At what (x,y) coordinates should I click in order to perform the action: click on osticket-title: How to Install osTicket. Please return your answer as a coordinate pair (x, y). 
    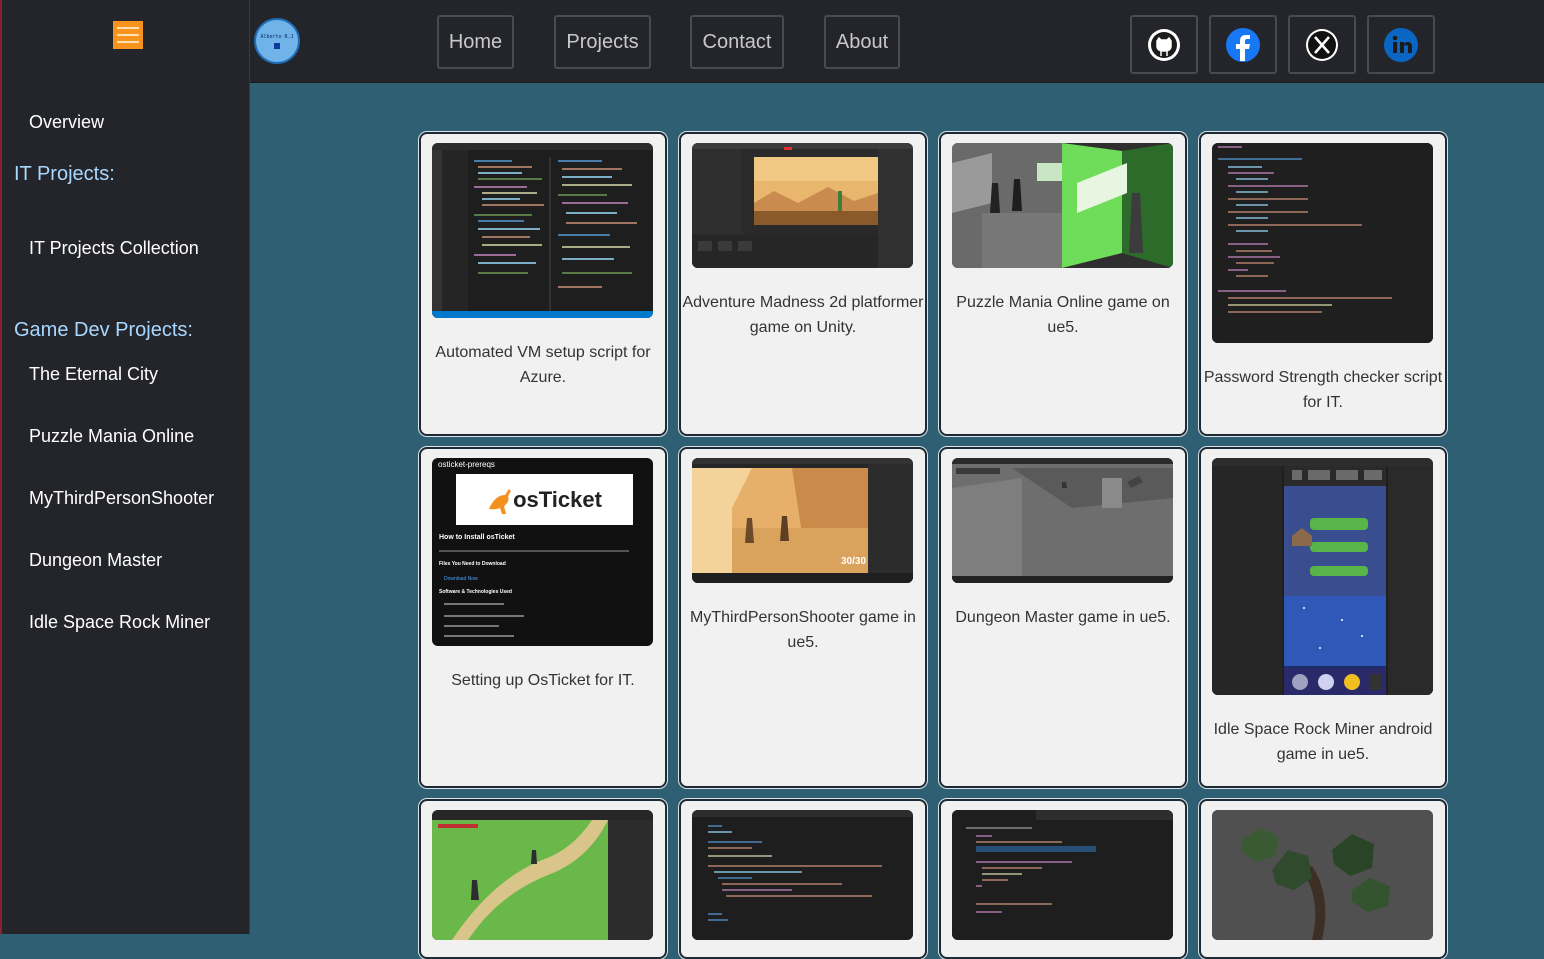
    Looking at the image, I should click on (477, 537).